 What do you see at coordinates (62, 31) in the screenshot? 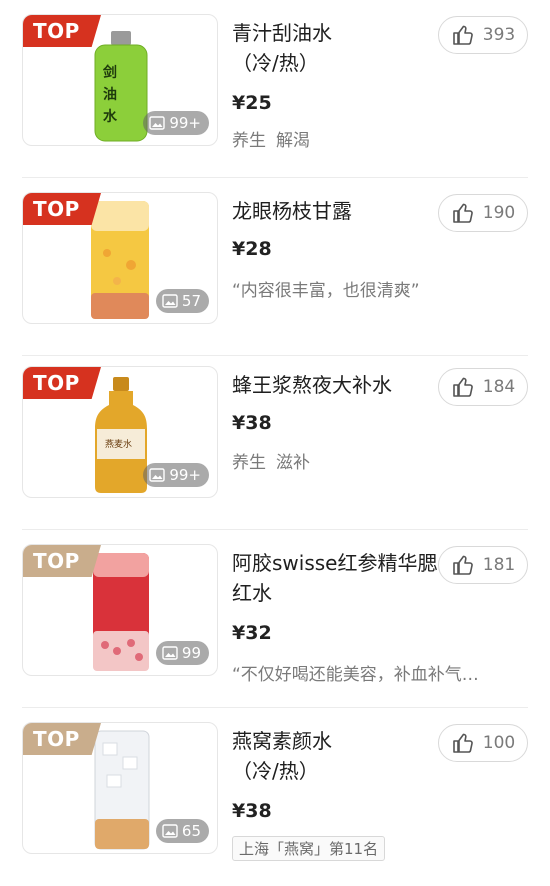
I see `rank-badge: TOP 1` at bounding box center [62, 31].